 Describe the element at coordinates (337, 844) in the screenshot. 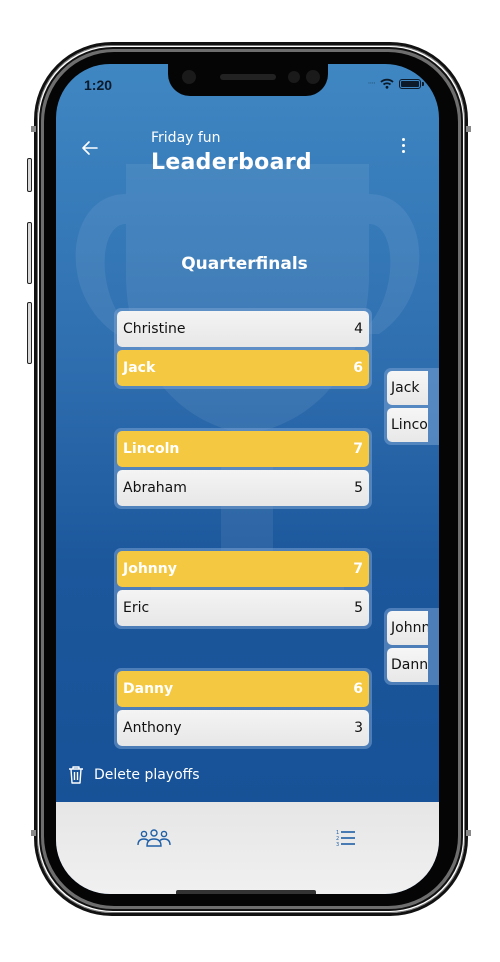

I see `svg-text: 3` at that location.